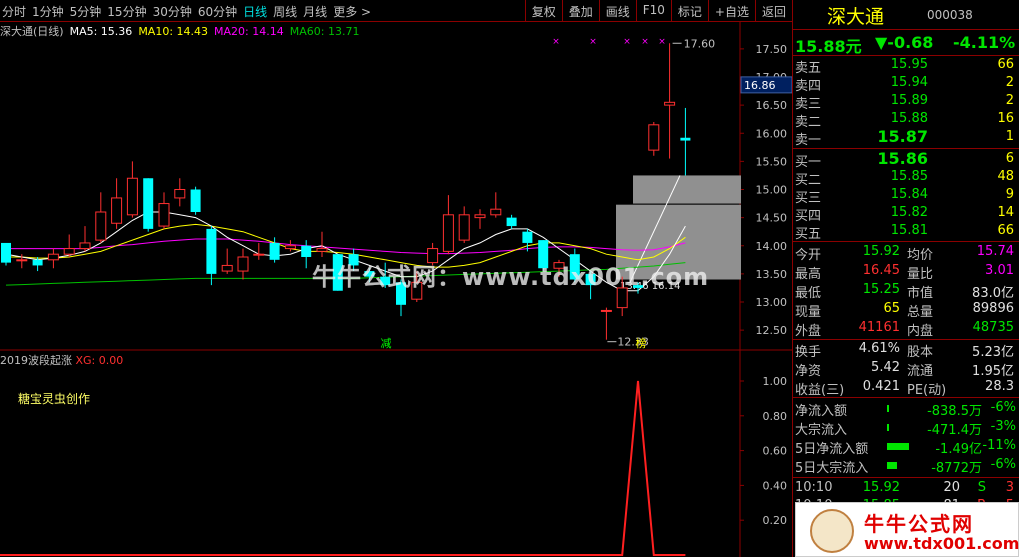  What do you see at coordinates (906, 137) in the screenshot?
I see `ask-row: 卖一 15.87 1` at bounding box center [906, 137].